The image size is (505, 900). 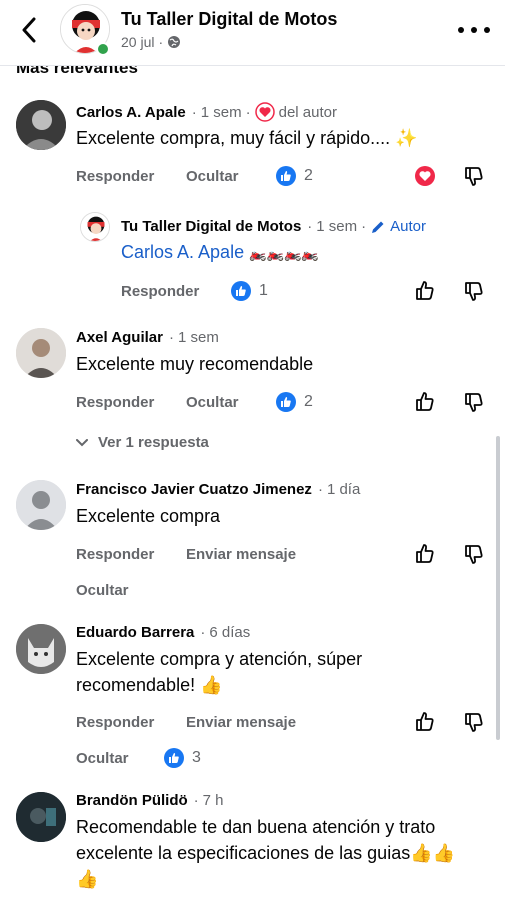 I want to click on online-status-icon, so click(x=103, y=49).